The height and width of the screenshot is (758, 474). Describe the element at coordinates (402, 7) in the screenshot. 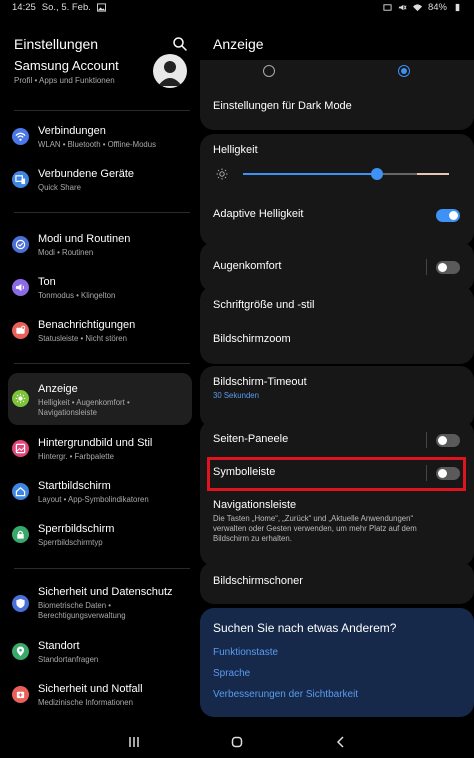

I see `mute-icon` at that location.